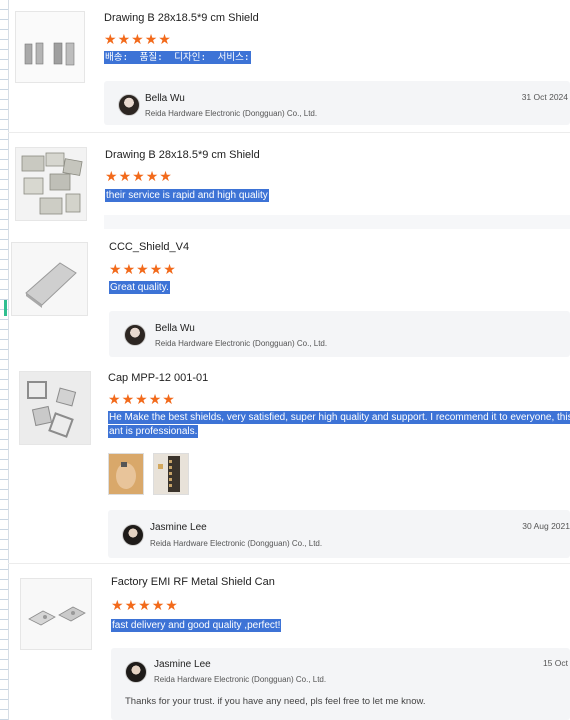 The width and height of the screenshot is (570, 720). Describe the element at coordinates (193, 582) in the screenshot. I see `product-title: Factory EMI RF Metal Shield Can` at that location.